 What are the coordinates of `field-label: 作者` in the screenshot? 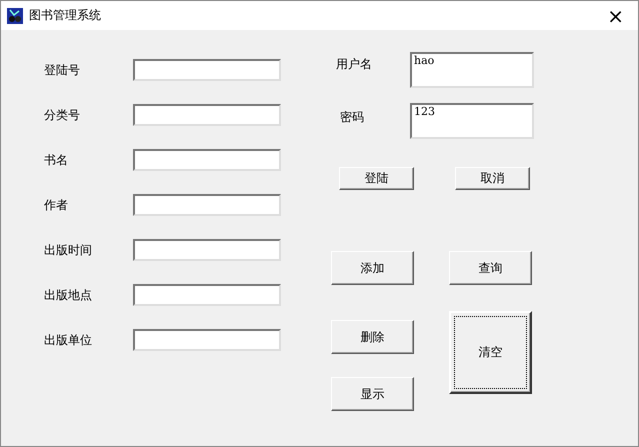 It's located at (56, 205).